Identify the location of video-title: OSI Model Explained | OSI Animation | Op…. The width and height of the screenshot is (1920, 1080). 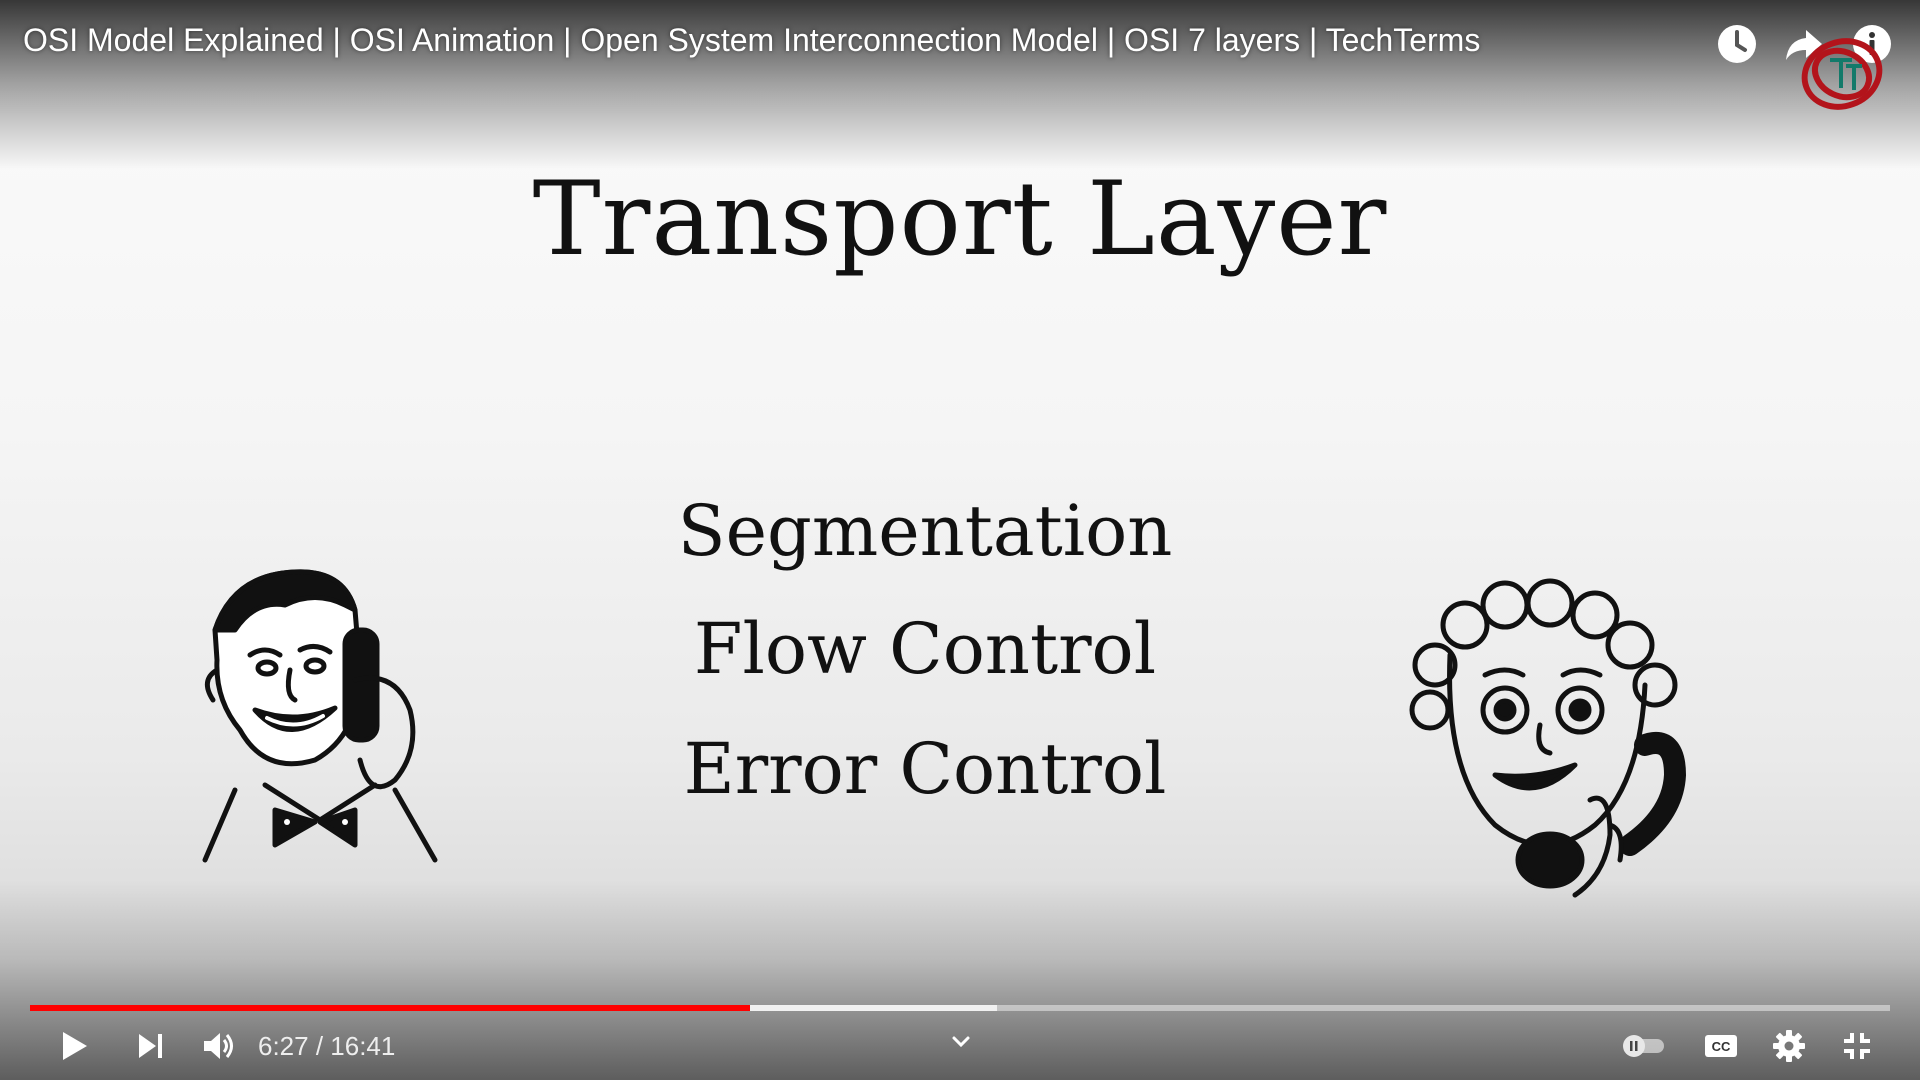
(751, 40).